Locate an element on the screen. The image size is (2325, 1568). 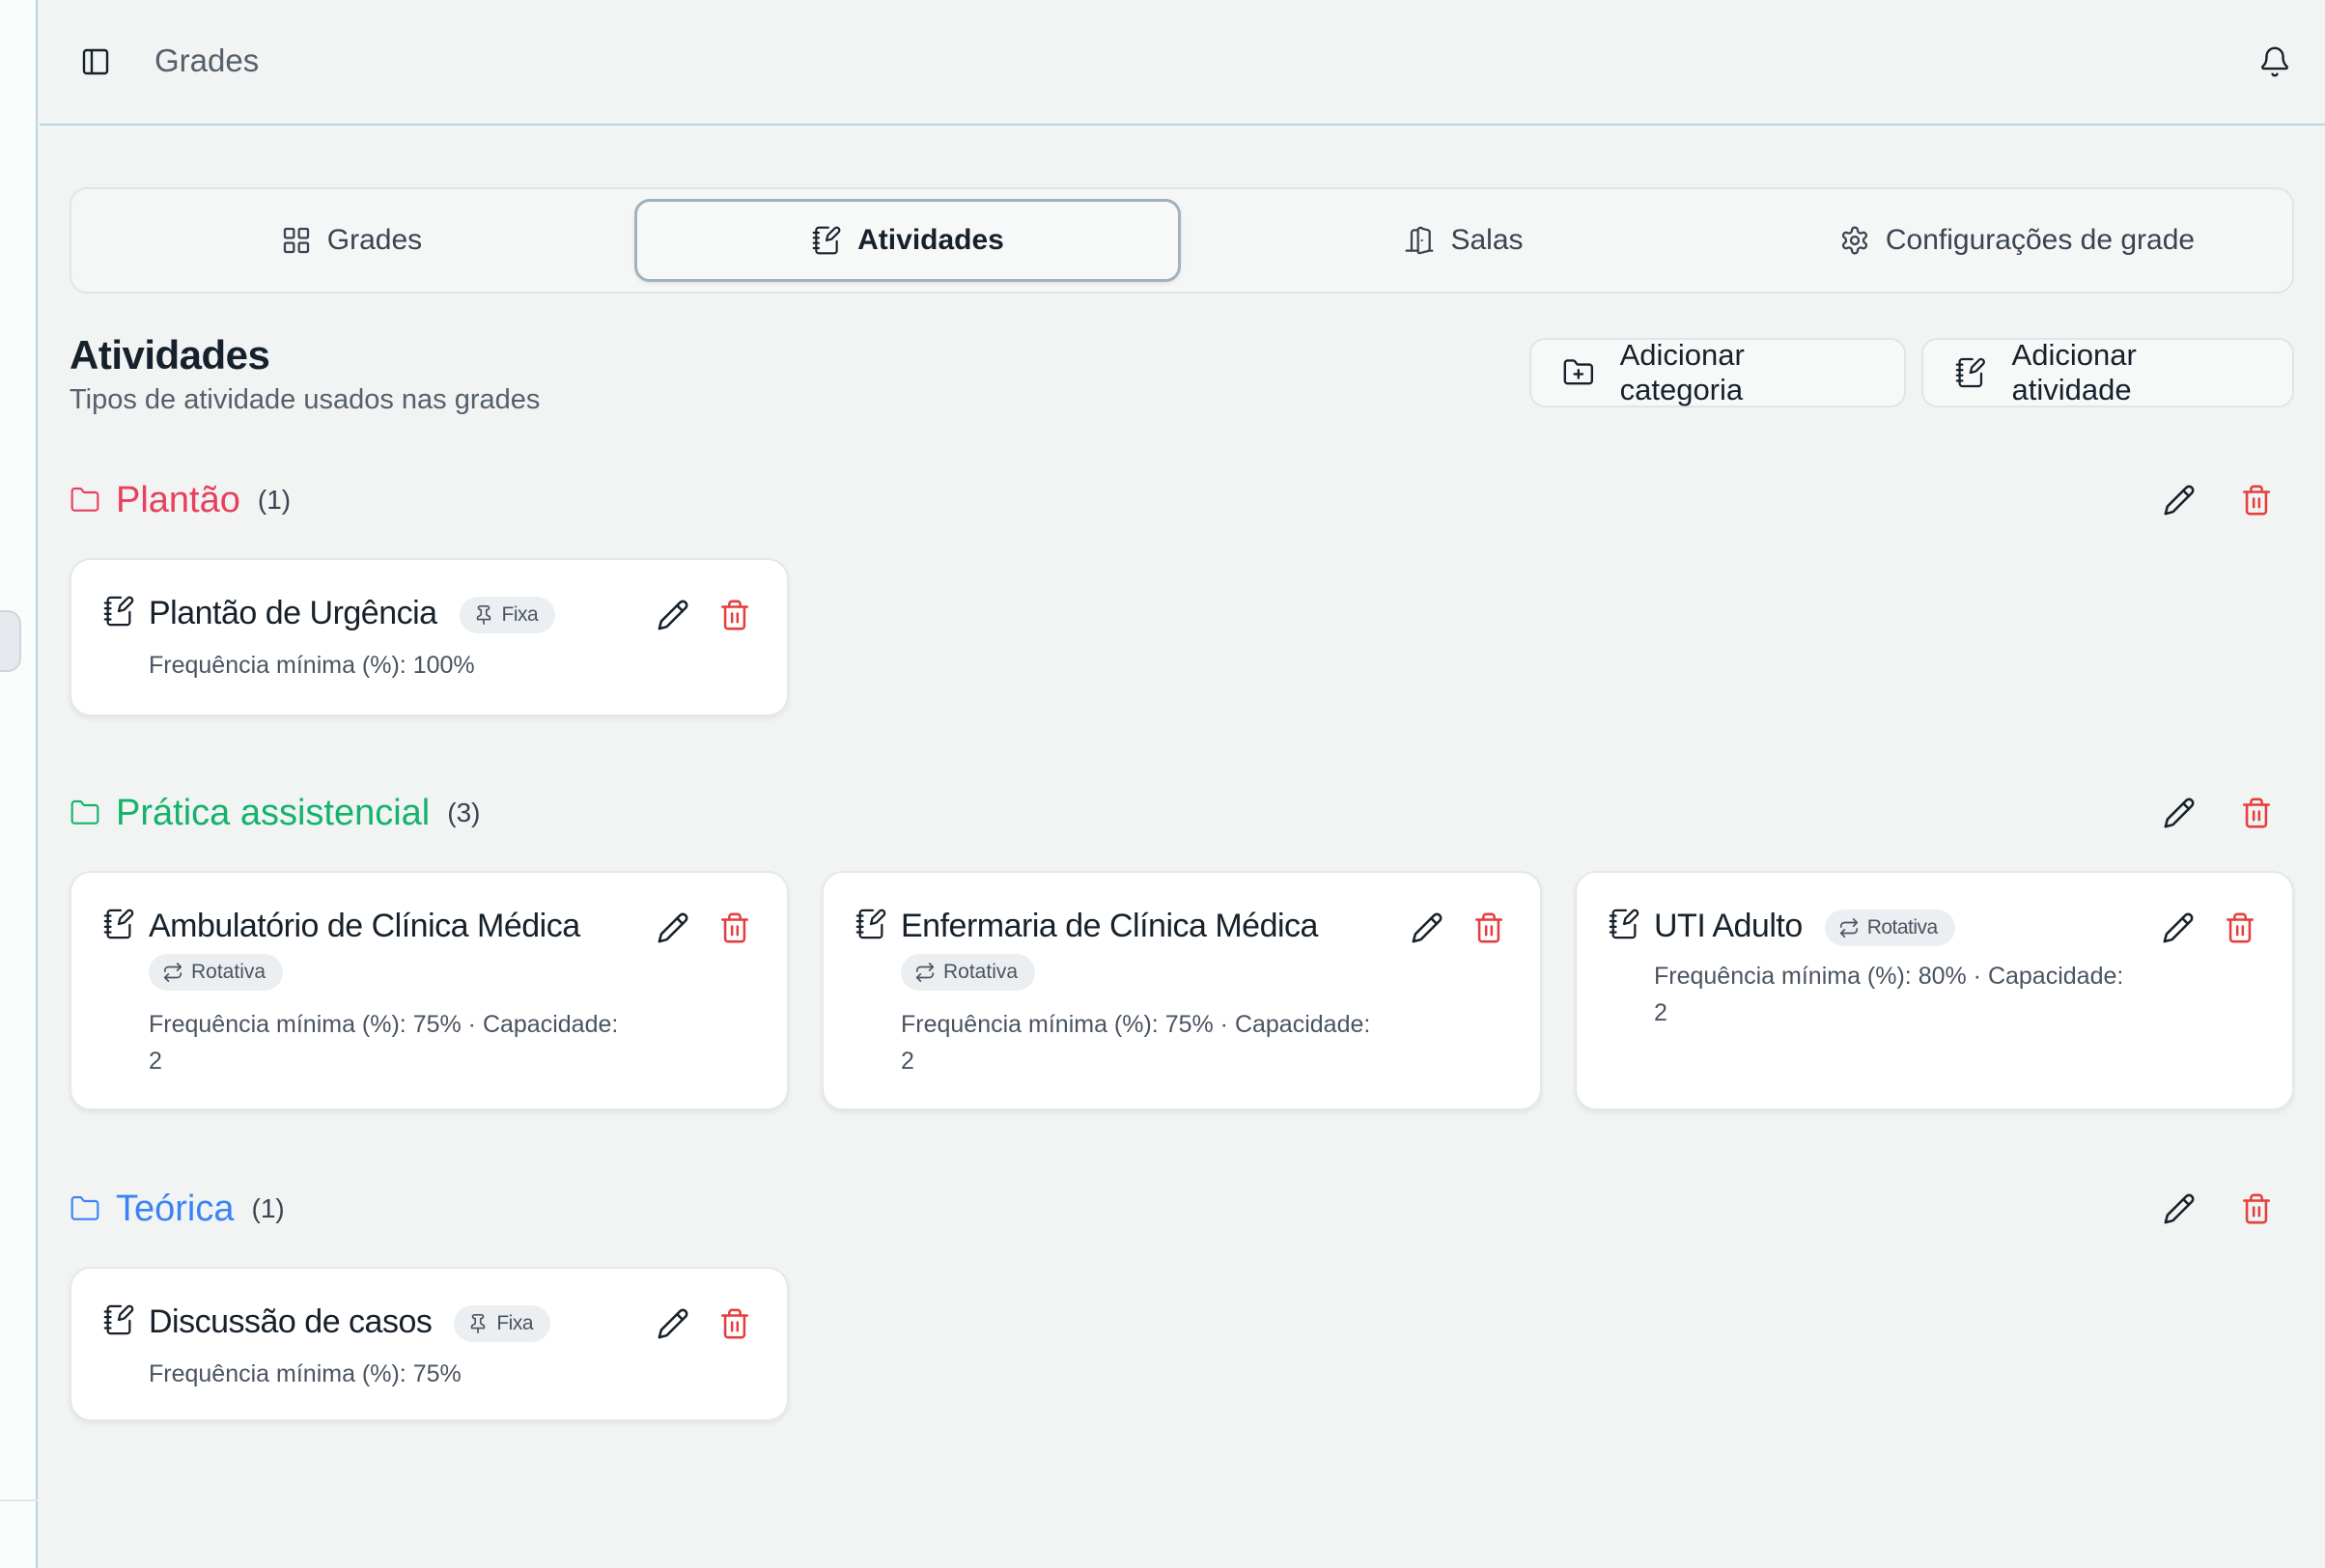
activity-title: UTI Adulto is located at coordinates (1728, 926).